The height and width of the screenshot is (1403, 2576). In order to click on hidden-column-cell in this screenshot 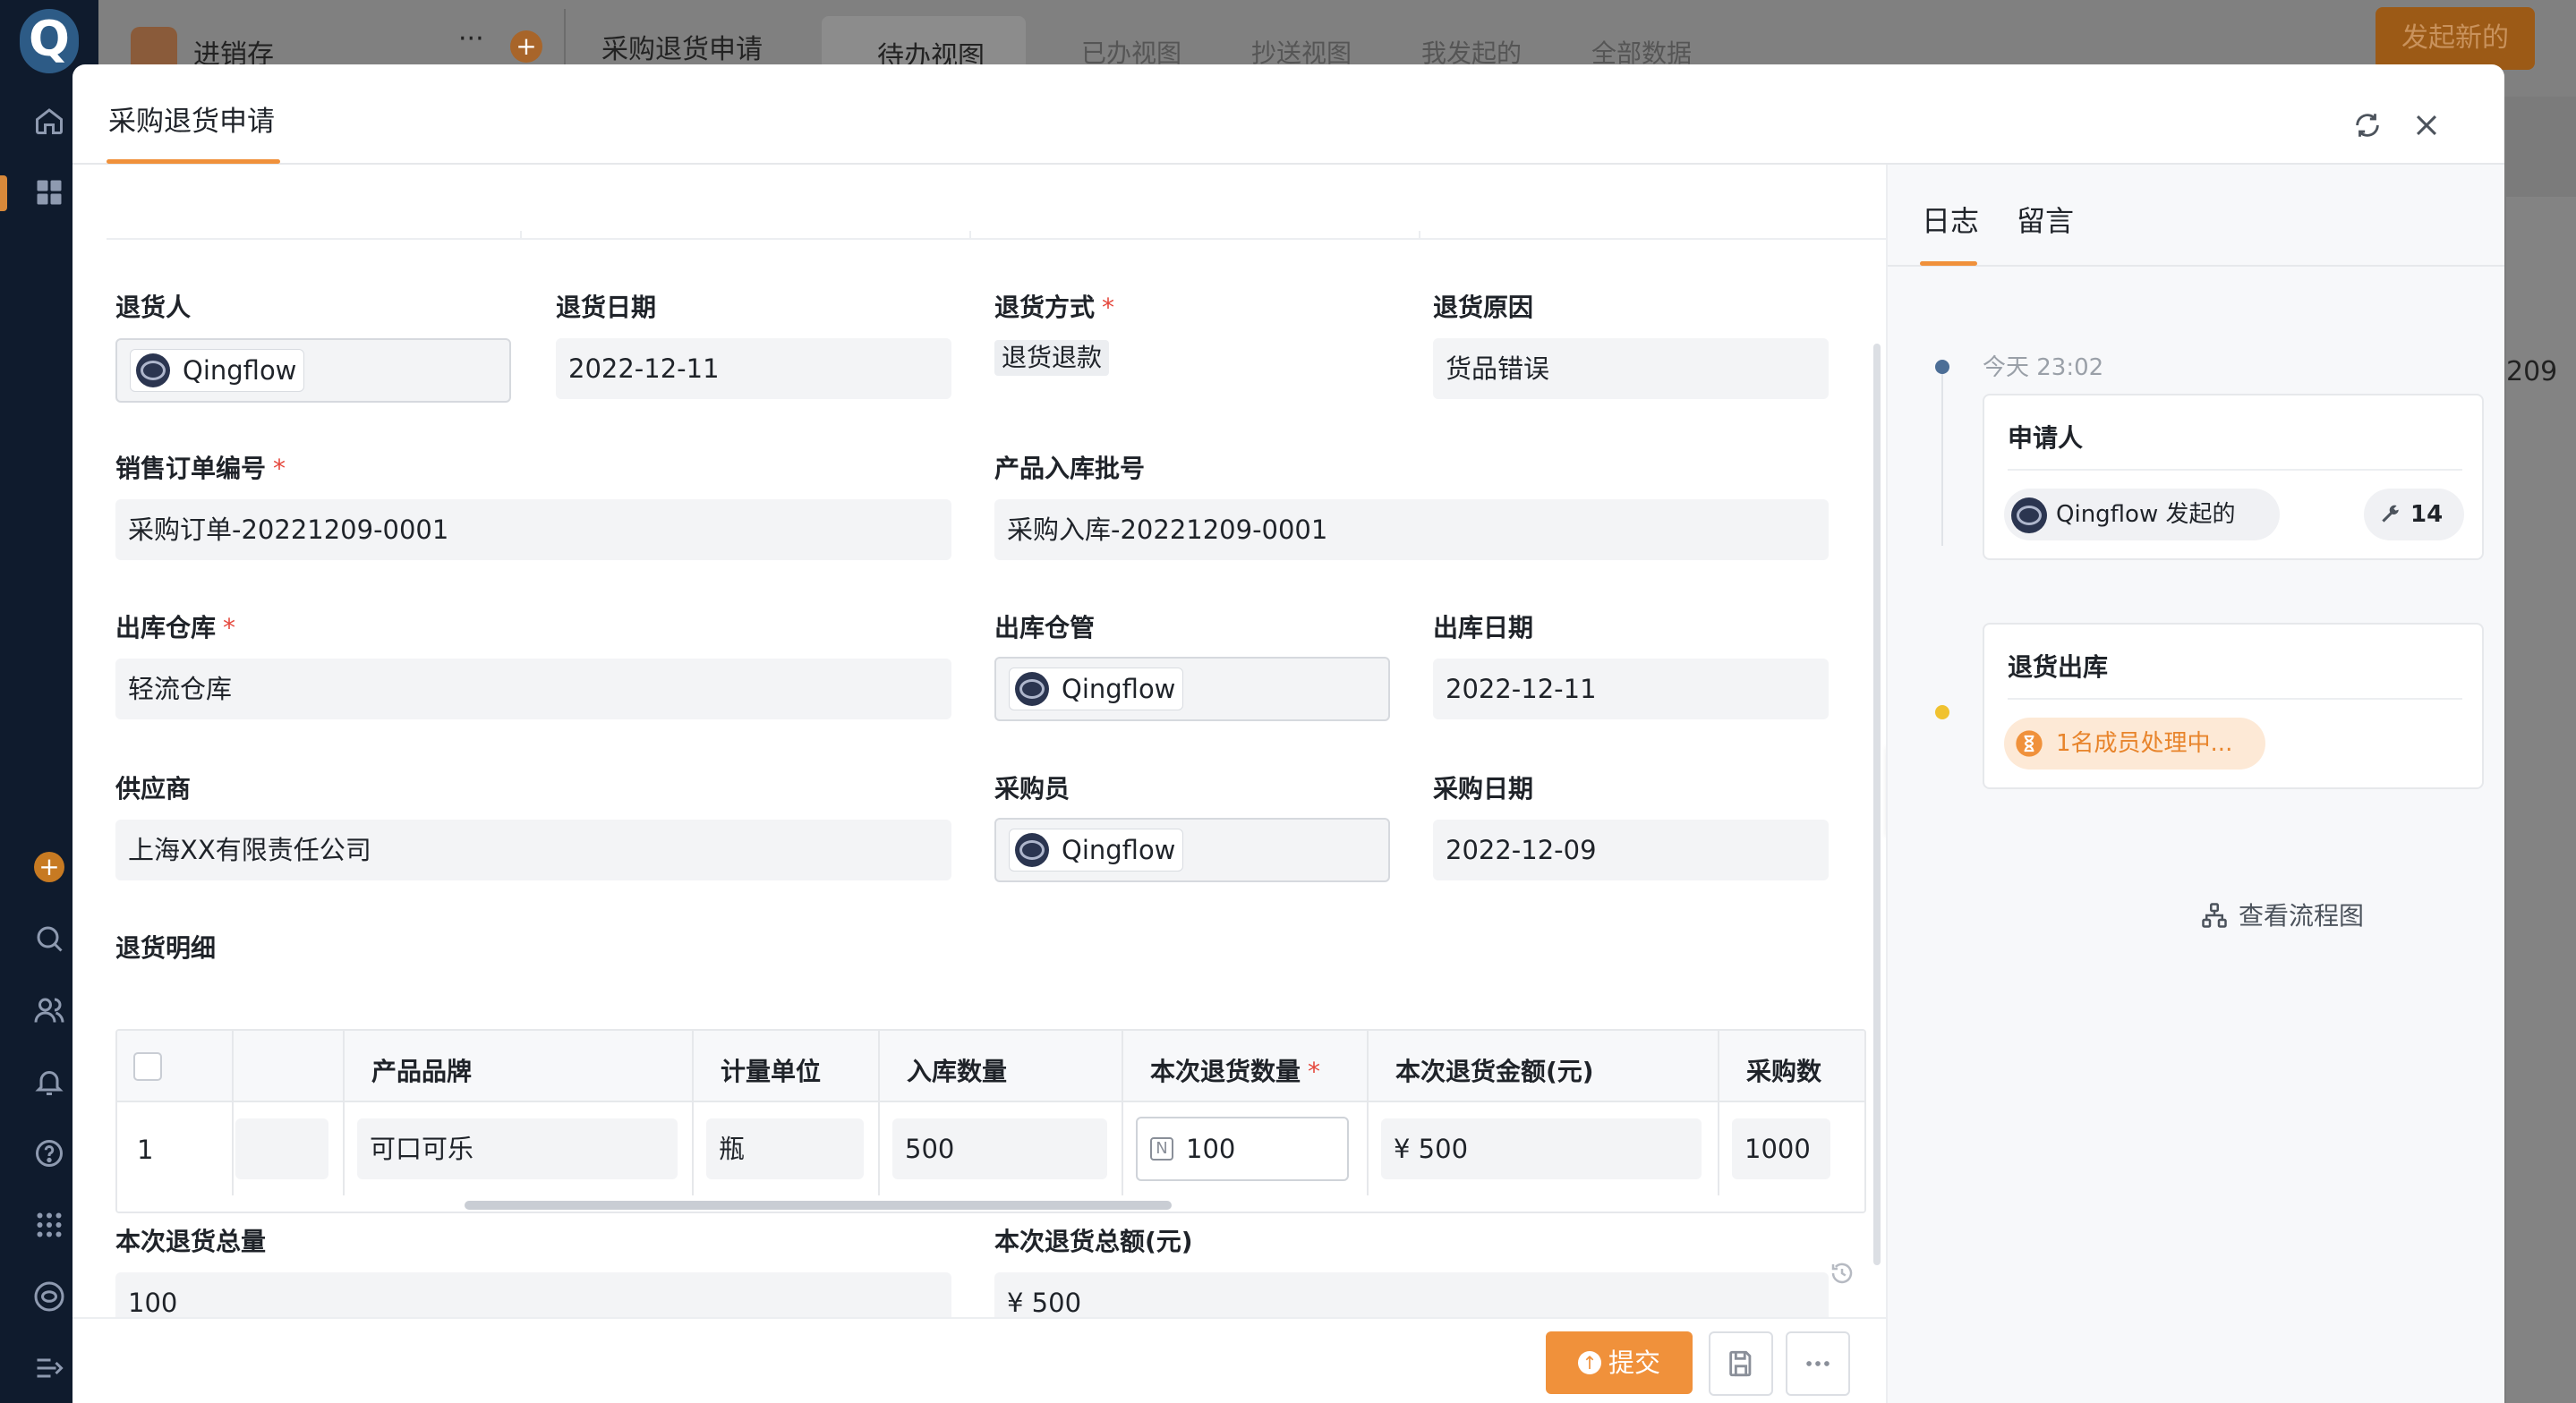, I will do `click(281, 1148)`.